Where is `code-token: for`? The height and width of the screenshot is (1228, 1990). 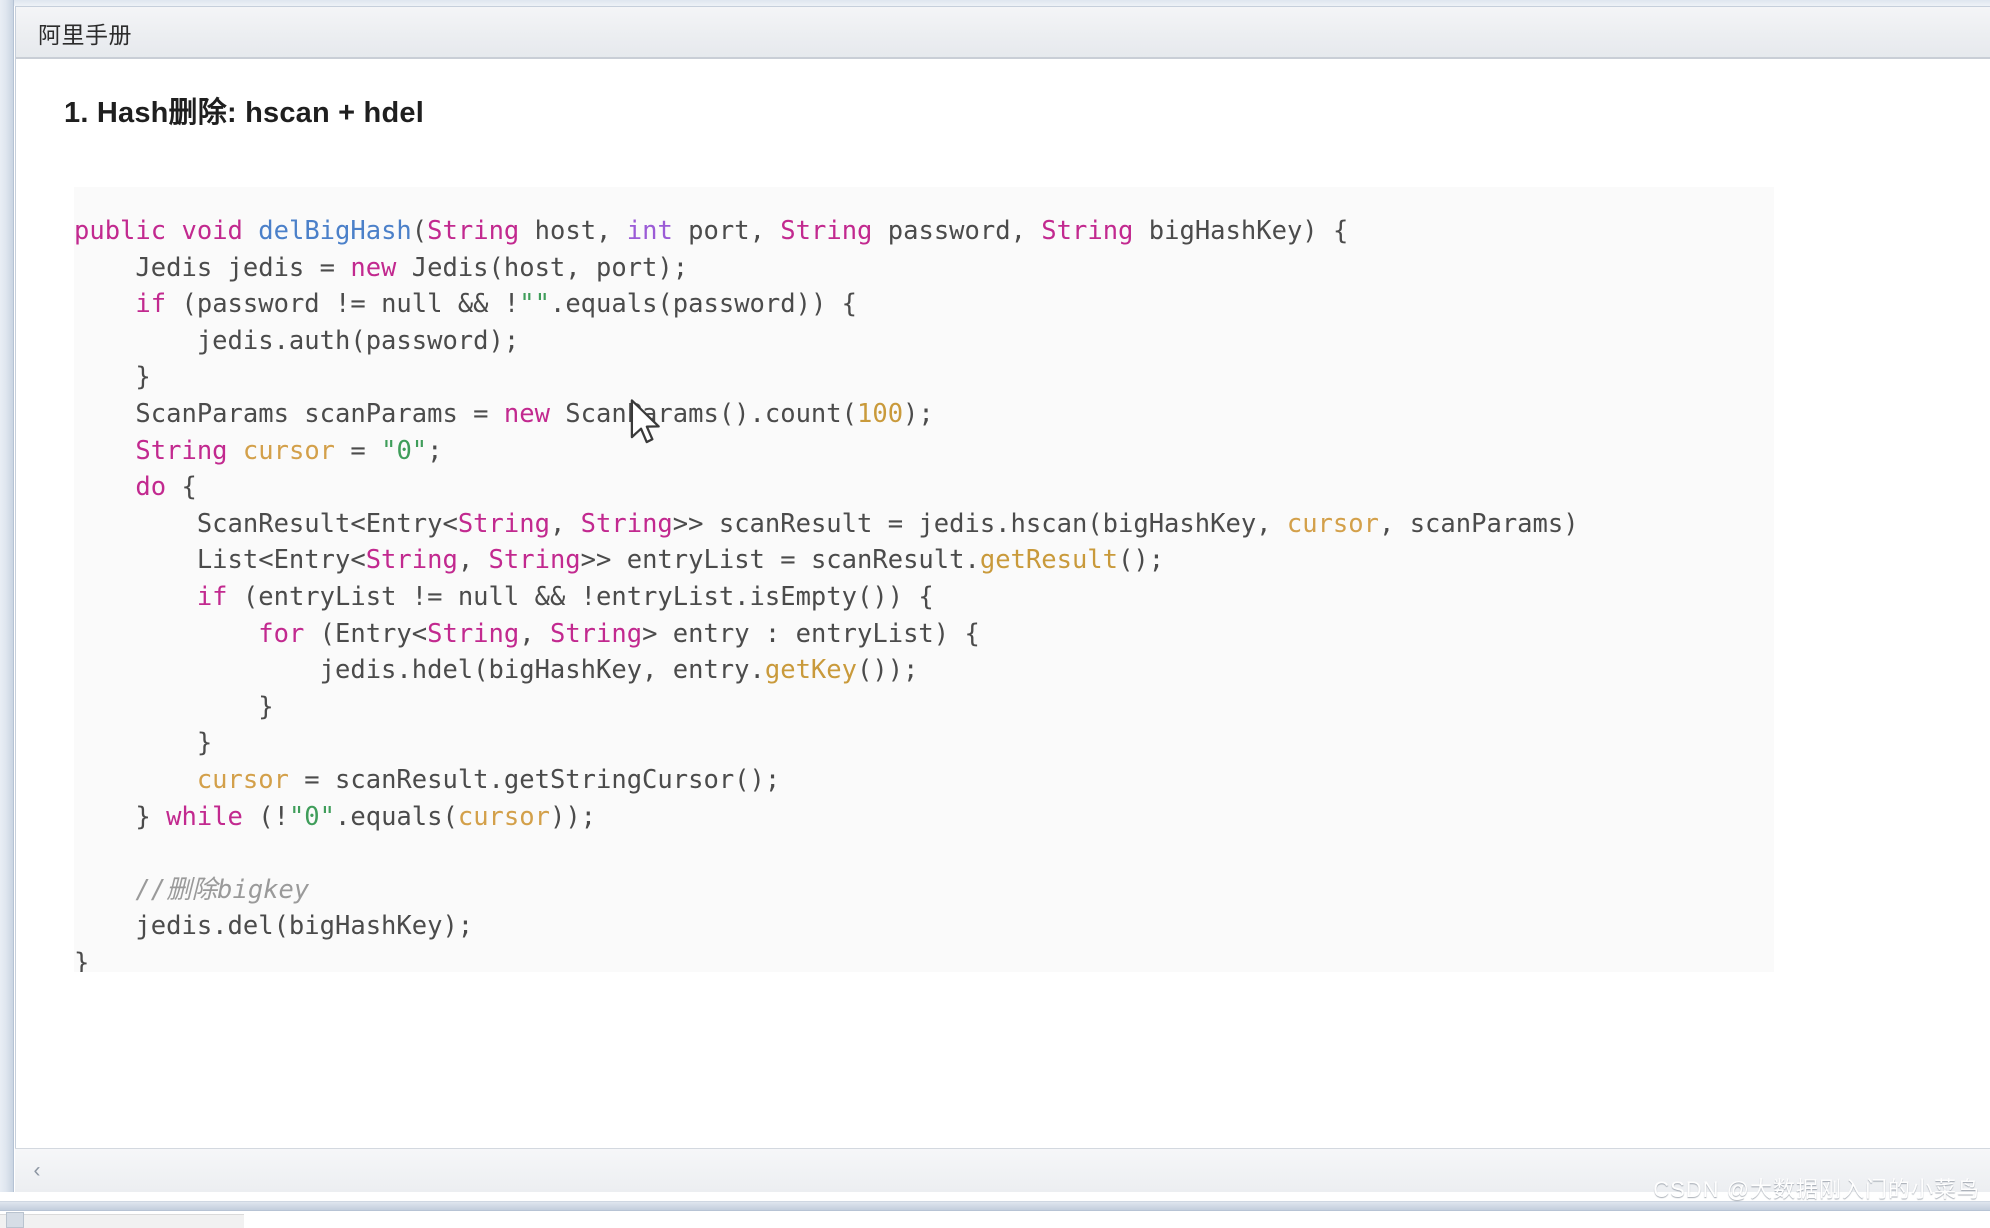
code-token: for is located at coordinates (281, 633).